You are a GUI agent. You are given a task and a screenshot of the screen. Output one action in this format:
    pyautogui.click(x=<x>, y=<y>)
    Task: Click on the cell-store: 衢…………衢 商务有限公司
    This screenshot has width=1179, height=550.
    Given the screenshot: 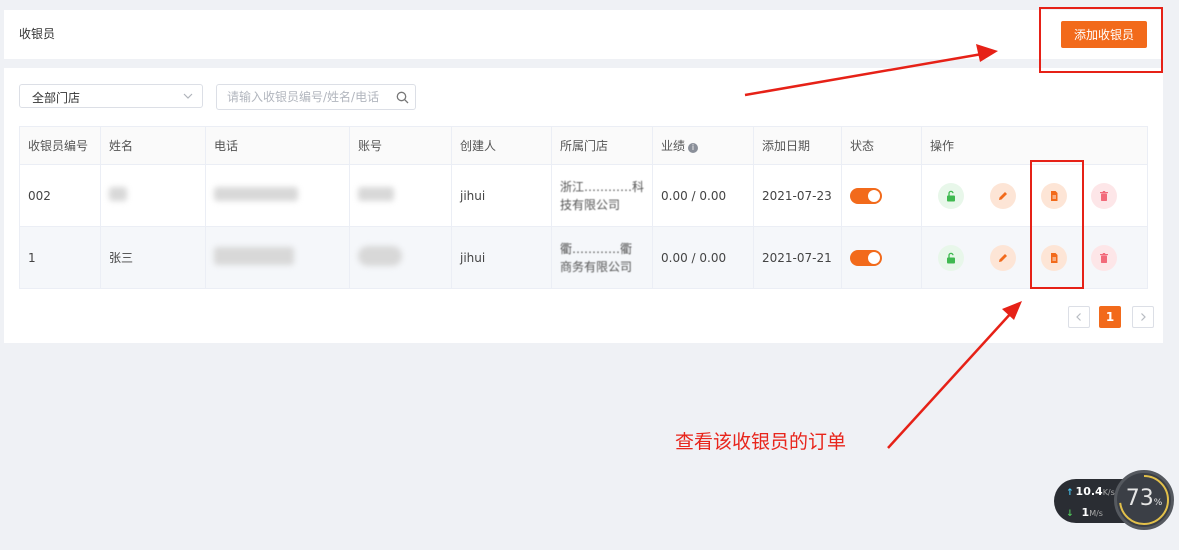 What is the action you would take?
    pyautogui.click(x=602, y=257)
    